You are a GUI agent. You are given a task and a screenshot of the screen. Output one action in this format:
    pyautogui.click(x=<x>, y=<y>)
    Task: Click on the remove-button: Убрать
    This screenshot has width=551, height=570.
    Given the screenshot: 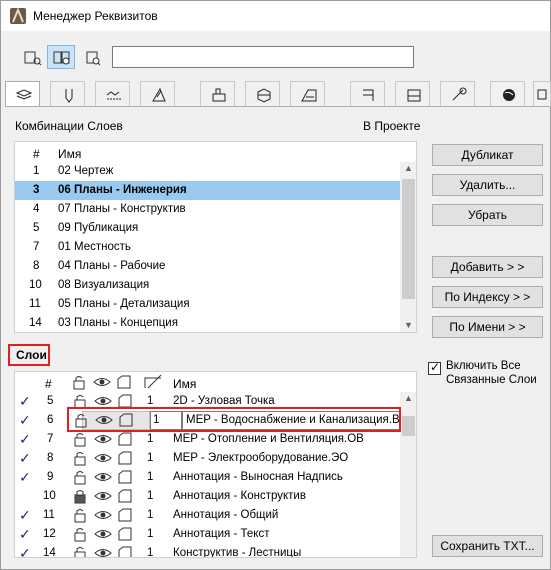 What is the action you would take?
    pyautogui.click(x=487, y=215)
    